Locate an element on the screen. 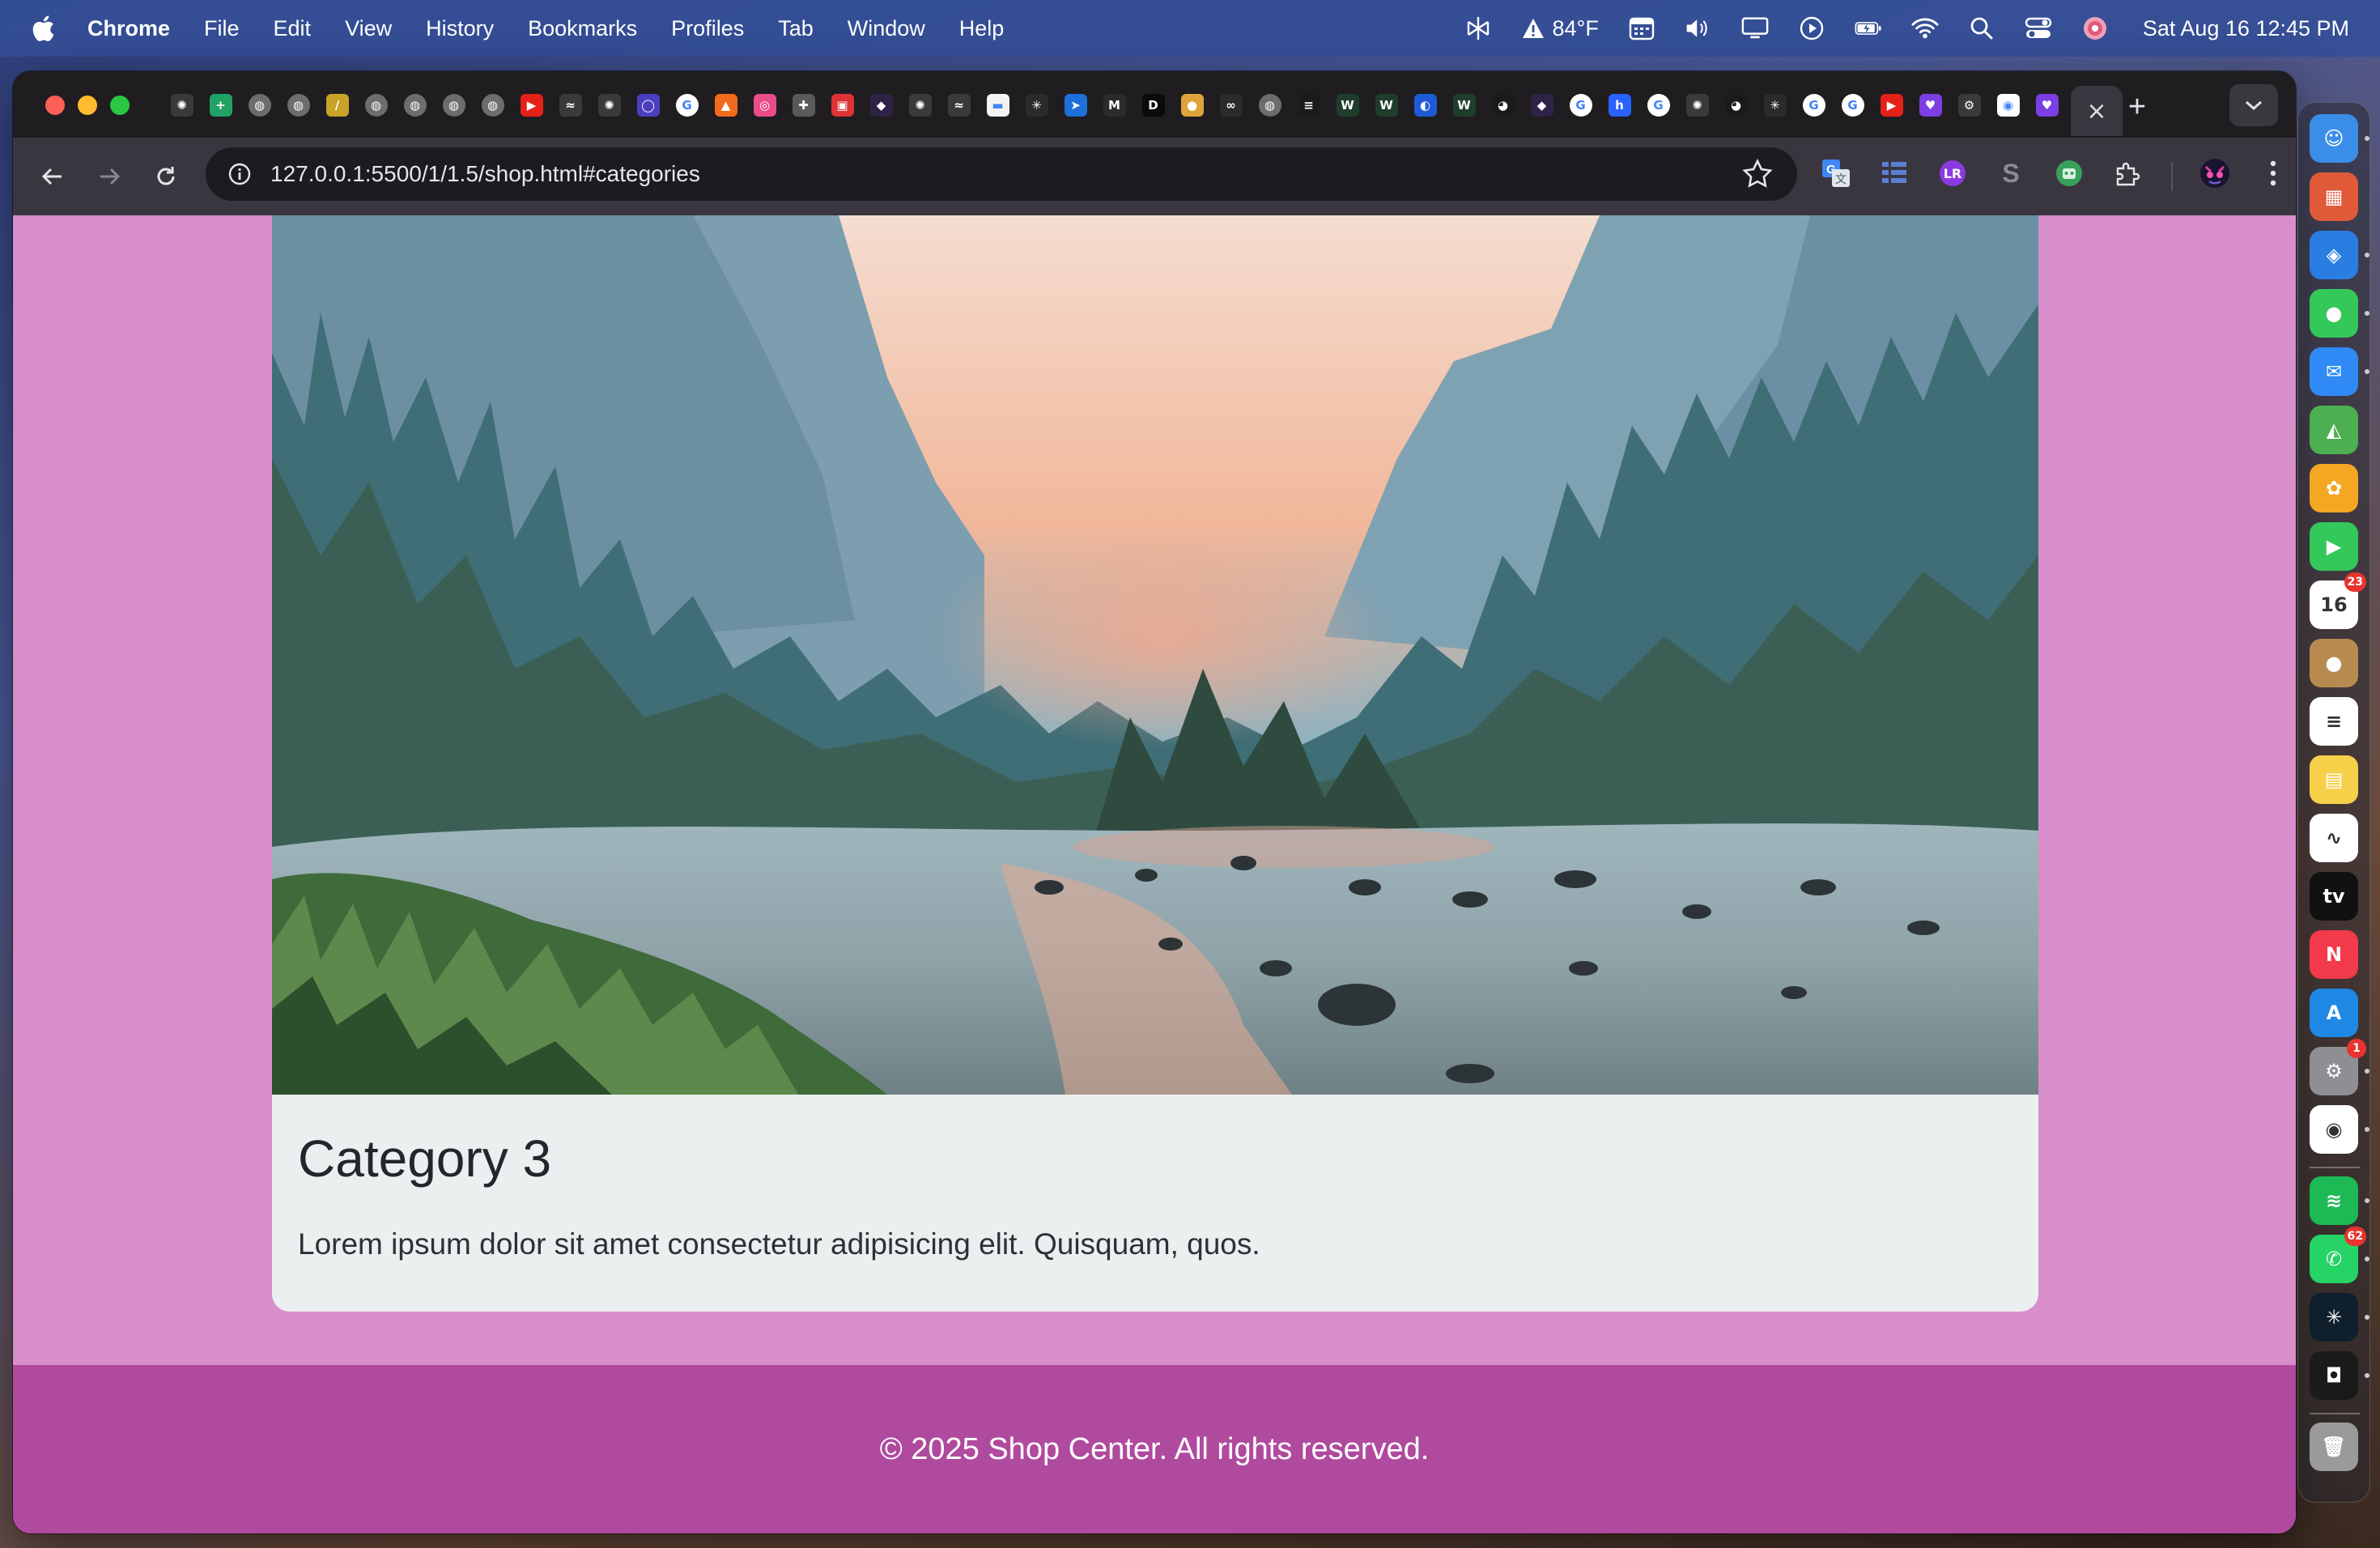 This screenshot has width=2380, height=1548. forward-button is located at coordinates (109, 176).